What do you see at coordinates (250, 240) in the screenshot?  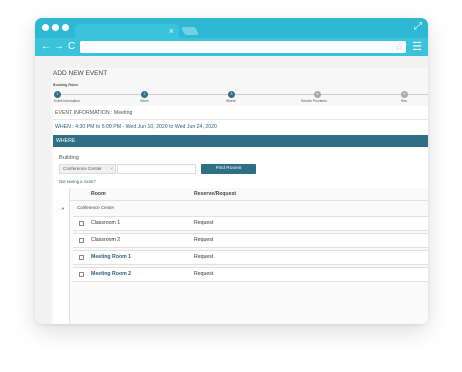 I see `table-row: Classroom 2 Request` at bounding box center [250, 240].